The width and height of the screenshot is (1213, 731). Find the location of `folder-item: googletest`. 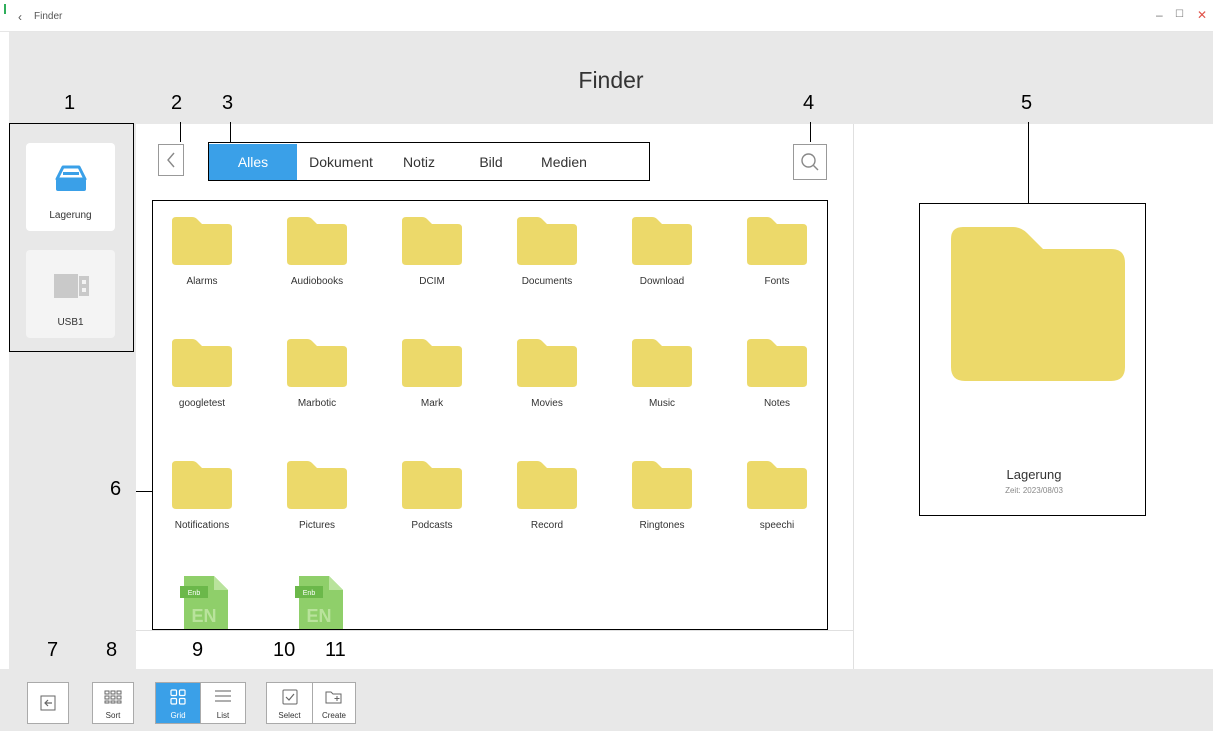

folder-item: googletest is located at coordinates (202, 377).